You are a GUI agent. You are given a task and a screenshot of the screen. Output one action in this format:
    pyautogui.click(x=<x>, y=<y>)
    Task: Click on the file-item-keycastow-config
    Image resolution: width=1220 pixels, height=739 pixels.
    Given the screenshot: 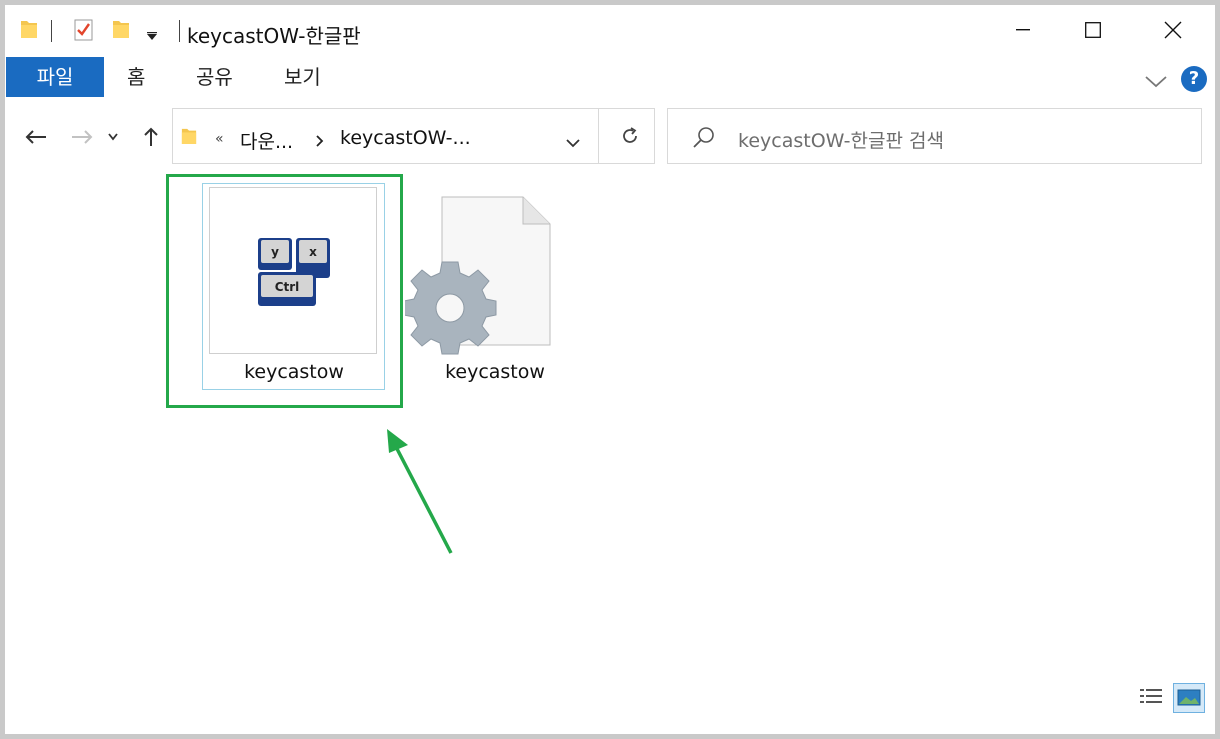 What is the action you would take?
    pyautogui.click(x=479, y=280)
    